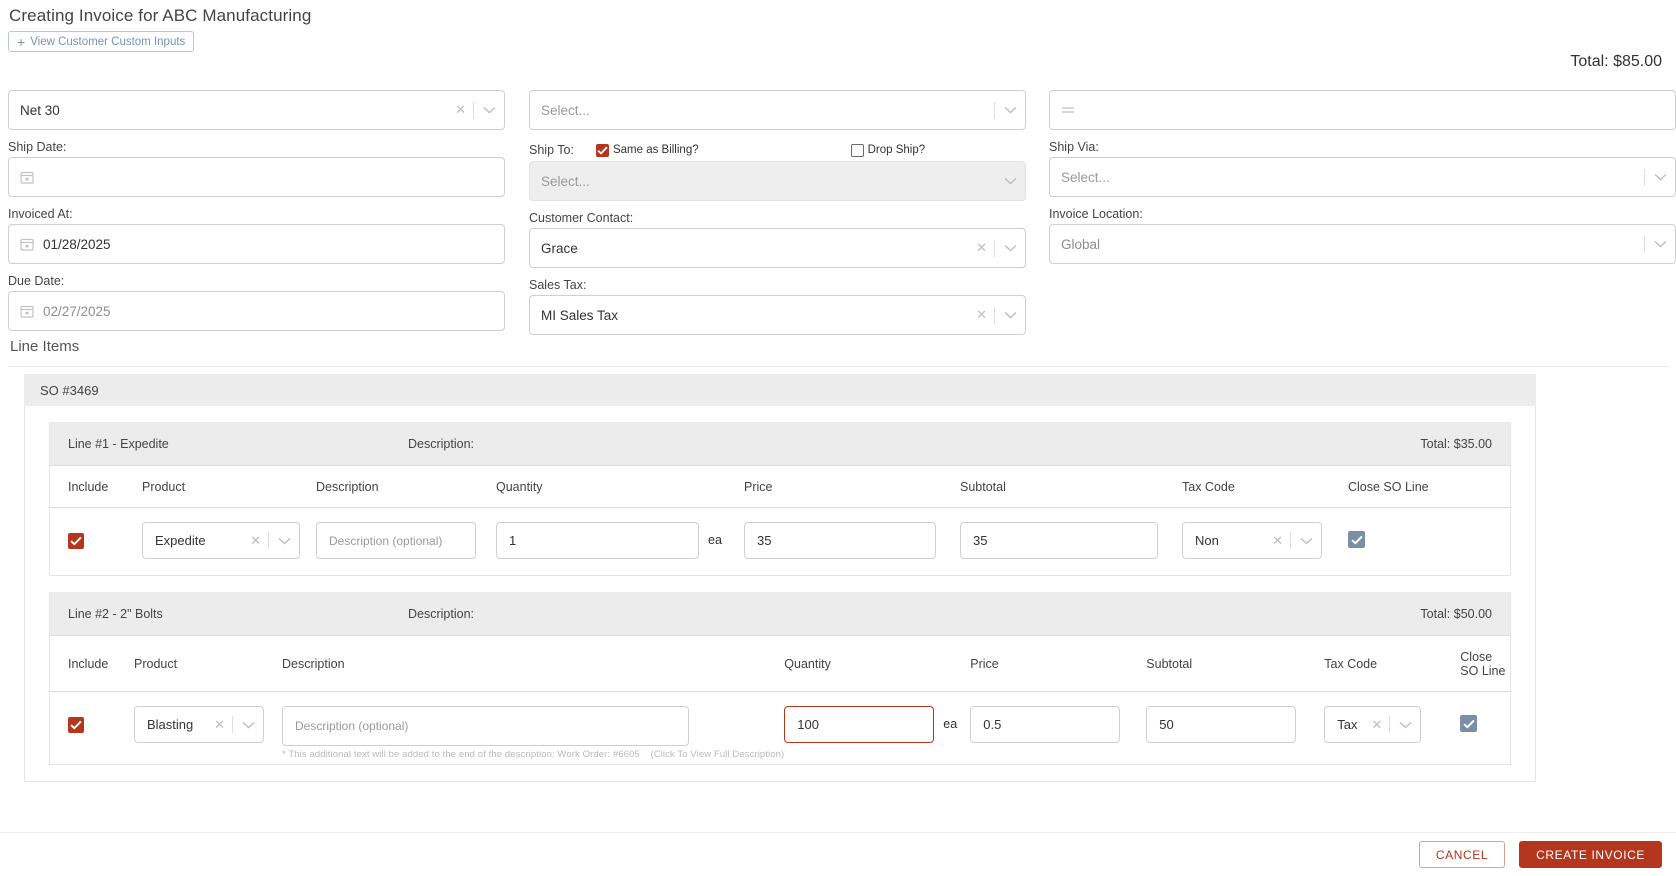 The width and height of the screenshot is (1676, 876). Describe the element at coordinates (581, 218) in the screenshot. I see `customer-contact-label: Customer Contact:` at that location.